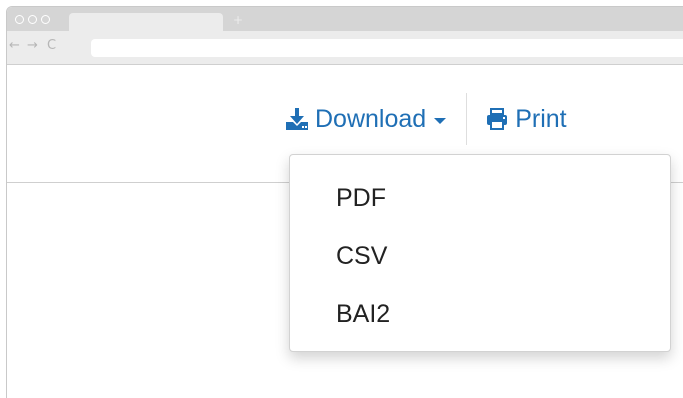 The width and height of the screenshot is (683, 398). I want to click on print-icon, so click(497, 119).